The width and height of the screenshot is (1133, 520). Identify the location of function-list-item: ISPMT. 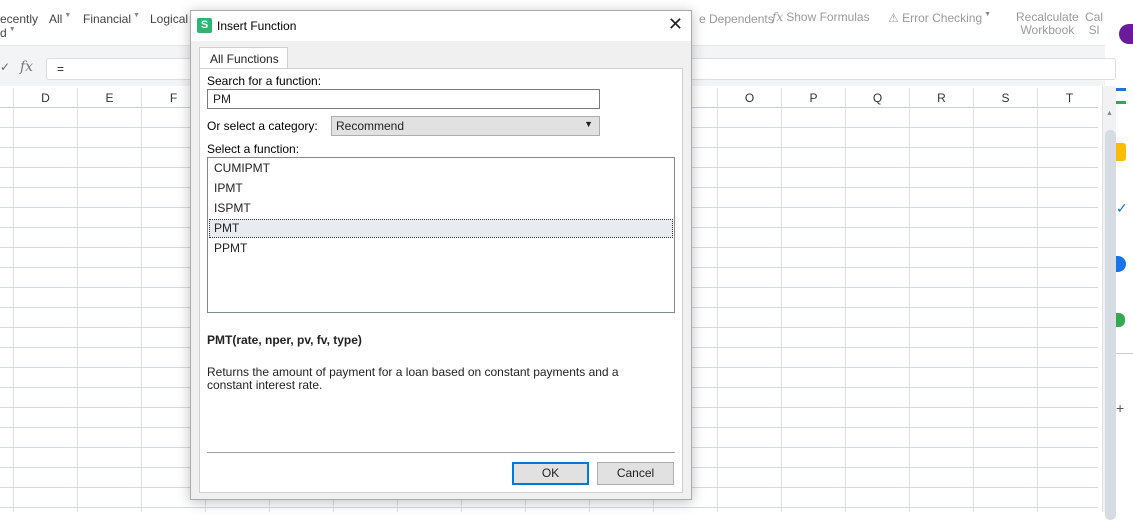
(441, 208).